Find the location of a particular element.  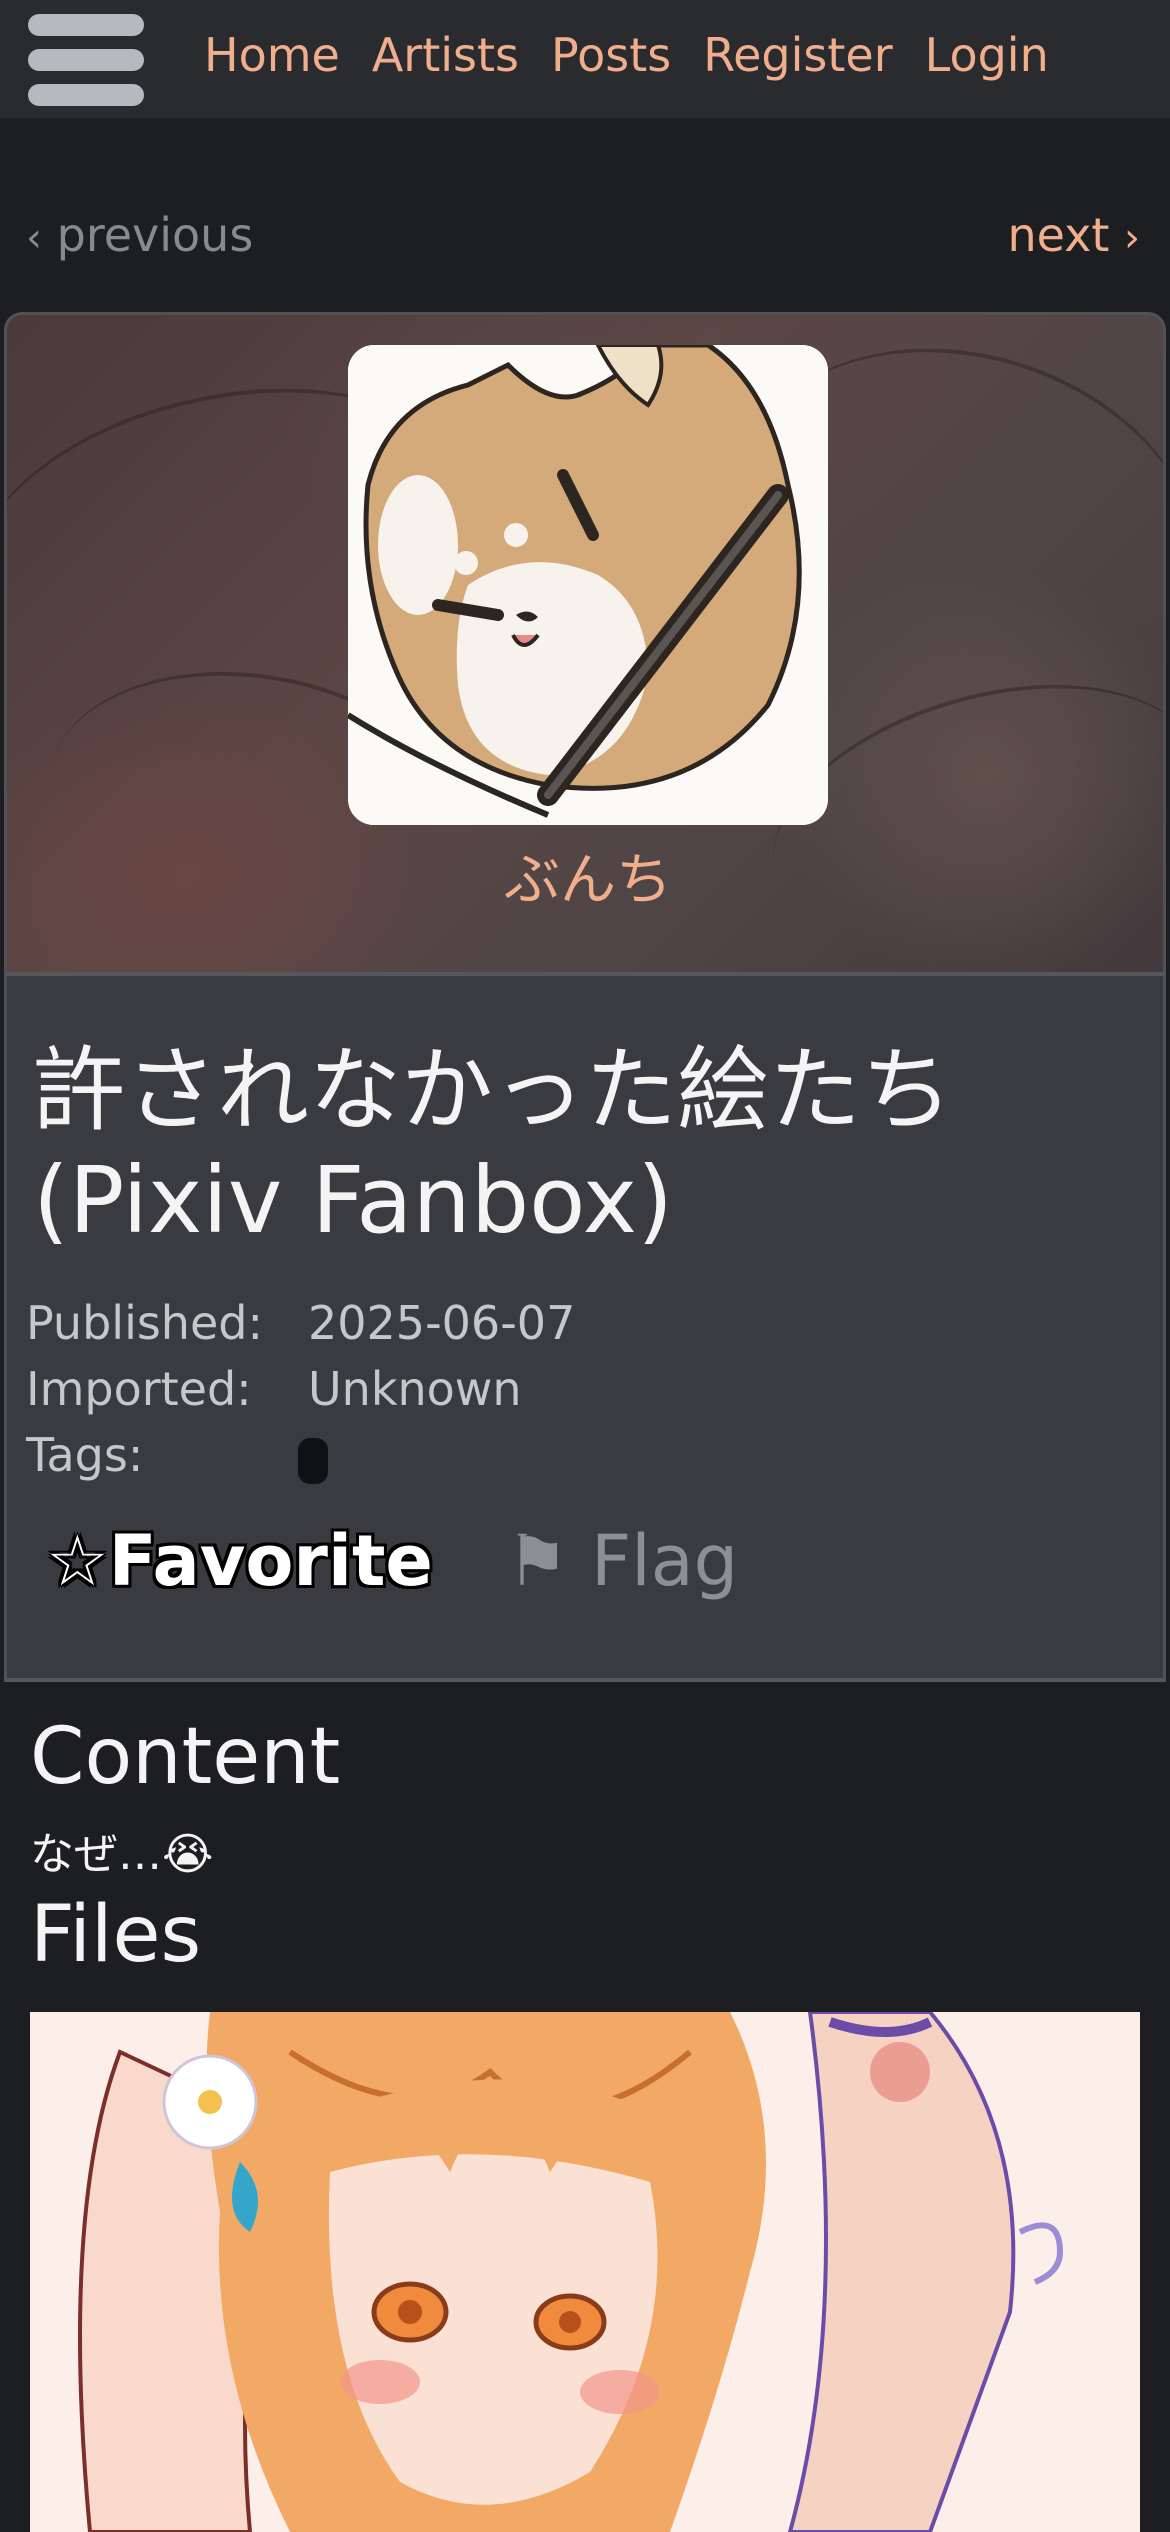

content-text: なぜ…😭 is located at coordinates (122, 1854).